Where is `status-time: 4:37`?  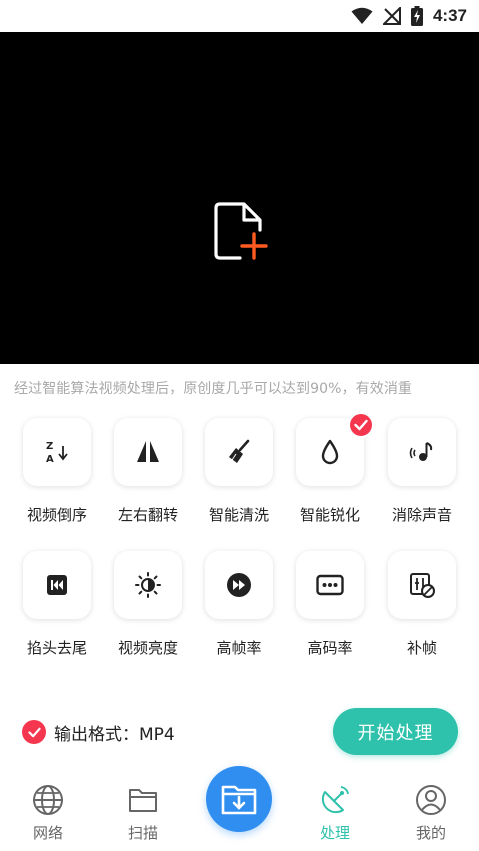
status-time: 4:37 is located at coordinates (449, 15).